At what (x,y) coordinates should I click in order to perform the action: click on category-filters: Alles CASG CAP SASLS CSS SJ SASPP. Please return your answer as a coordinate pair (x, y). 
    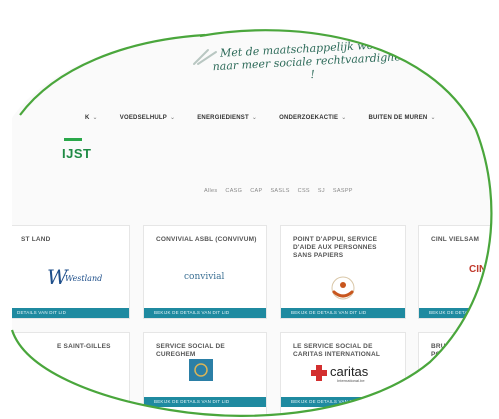
    Looking at the image, I should click on (278, 191).